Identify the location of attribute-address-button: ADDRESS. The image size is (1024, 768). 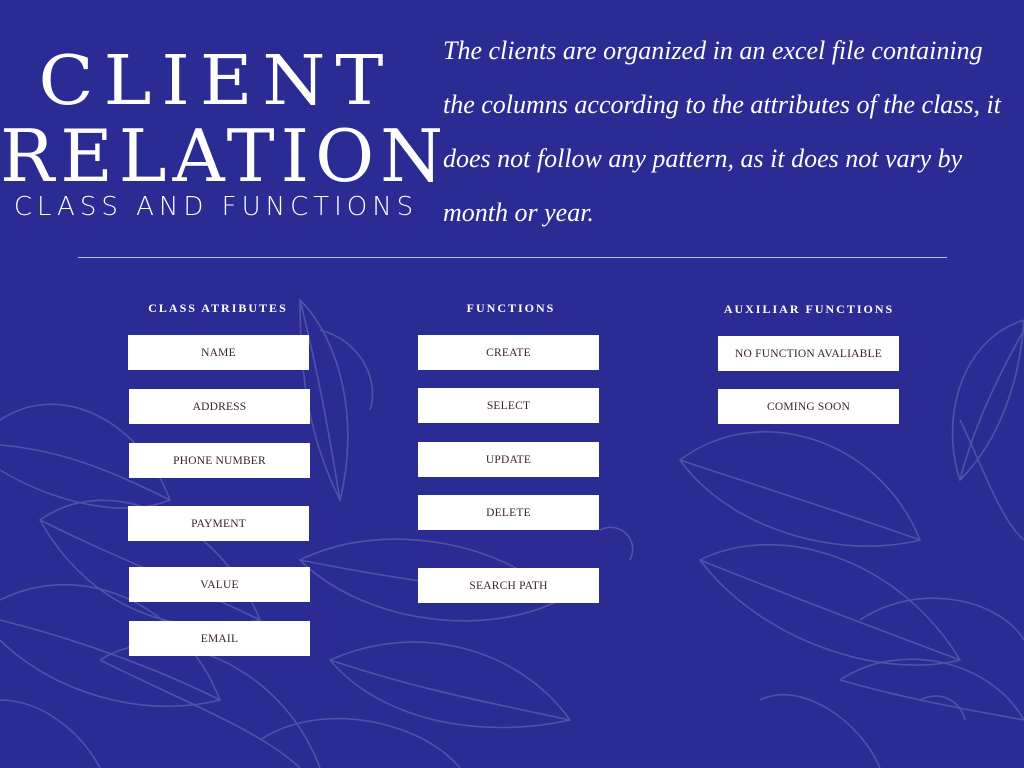
(219, 406).